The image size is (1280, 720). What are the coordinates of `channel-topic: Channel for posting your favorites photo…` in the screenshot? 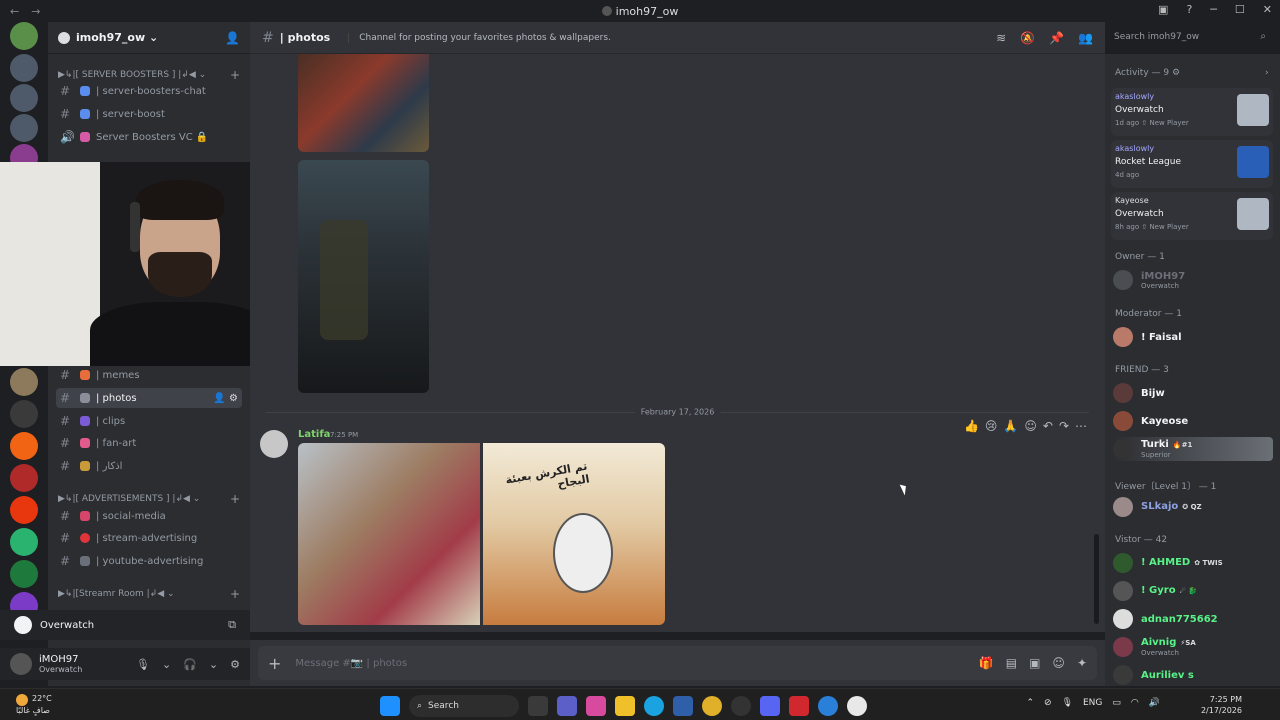 It's located at (479, 37).